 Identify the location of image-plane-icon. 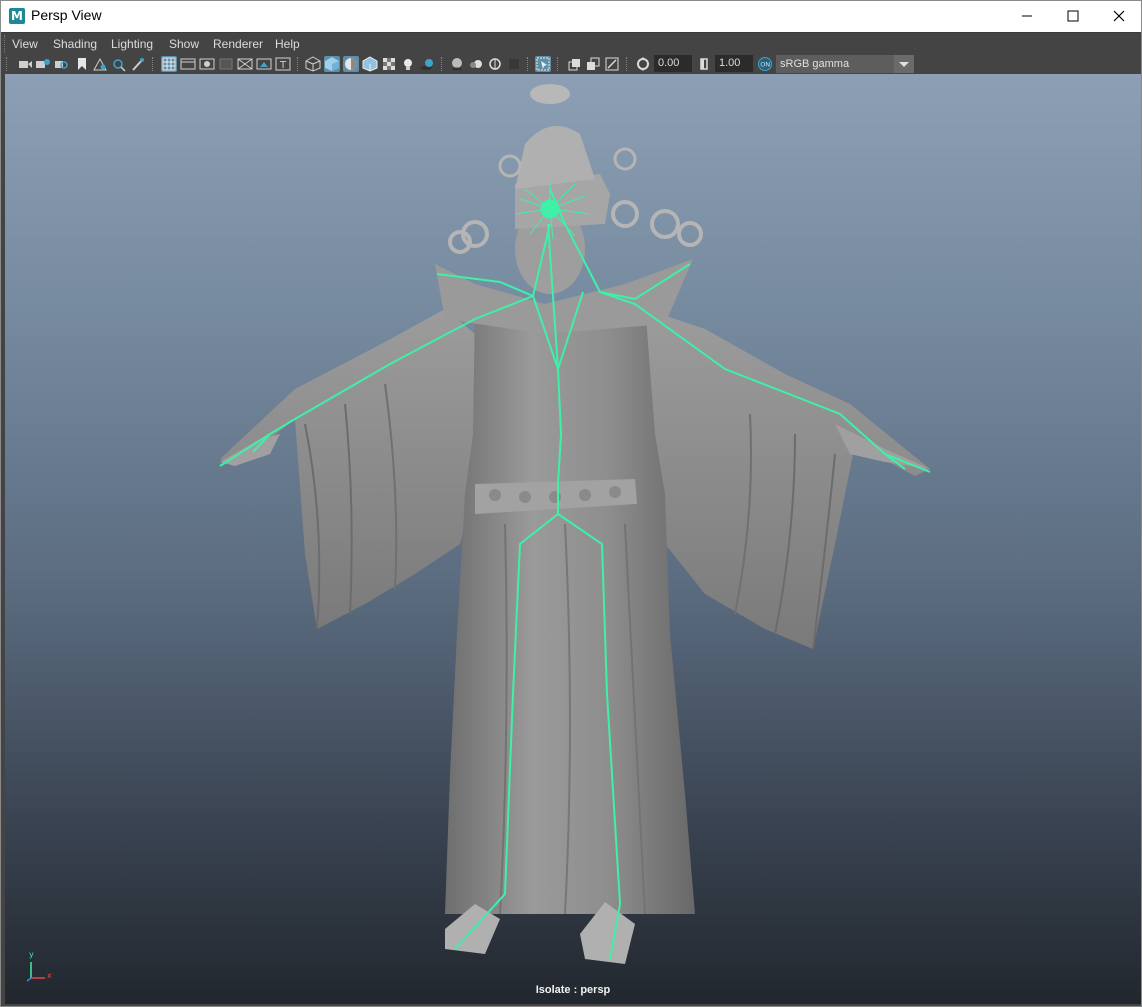
(100, 64).